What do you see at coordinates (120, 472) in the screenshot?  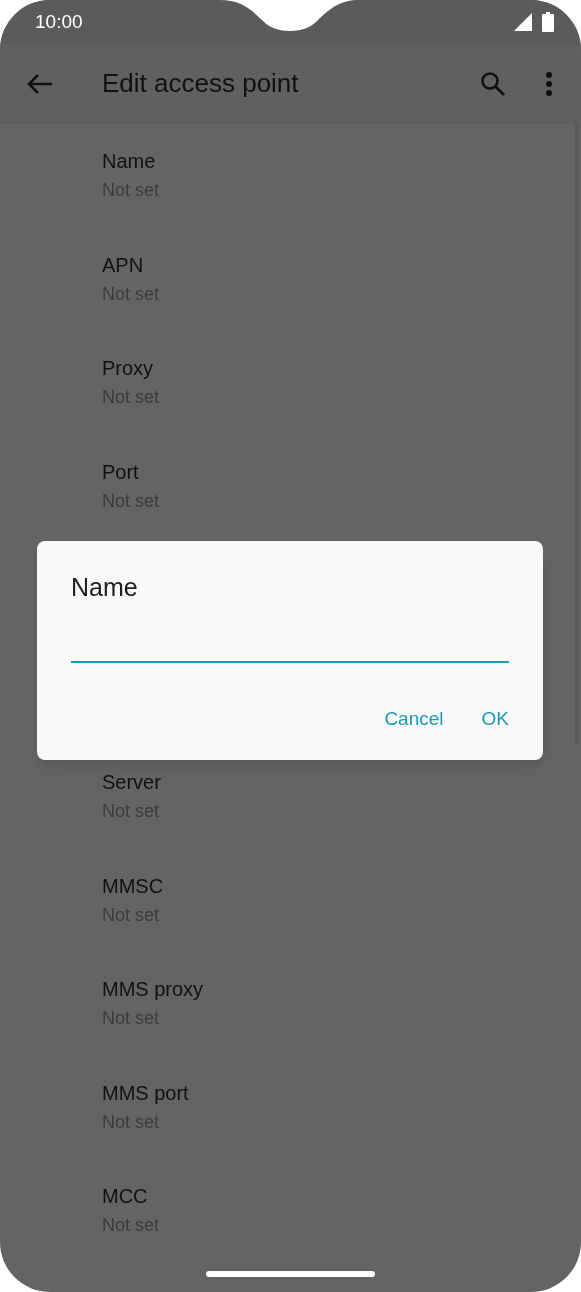 I see `setting-title: Port` at bounding box center [120, 472].